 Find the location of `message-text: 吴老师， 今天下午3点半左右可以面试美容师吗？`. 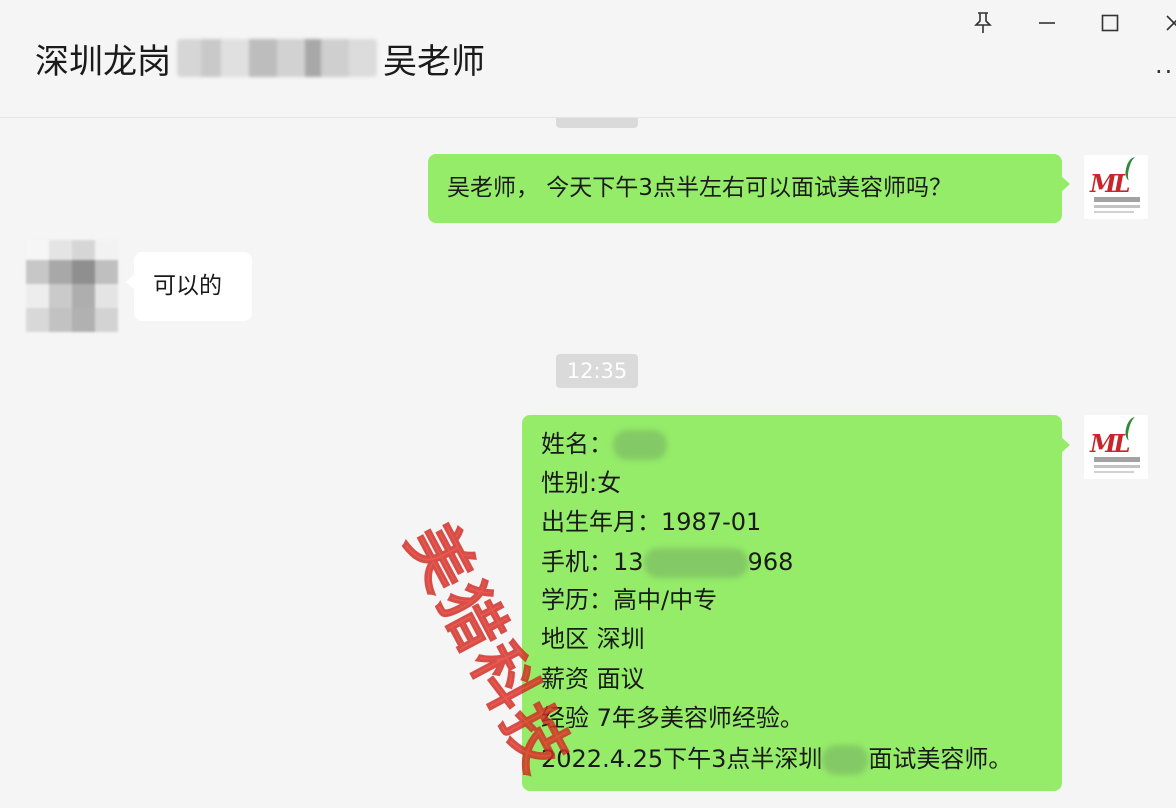

message-text: 吴老师， 今天下午3点半左右可以面试美容师吗？ is located at coordinates (699, 188).